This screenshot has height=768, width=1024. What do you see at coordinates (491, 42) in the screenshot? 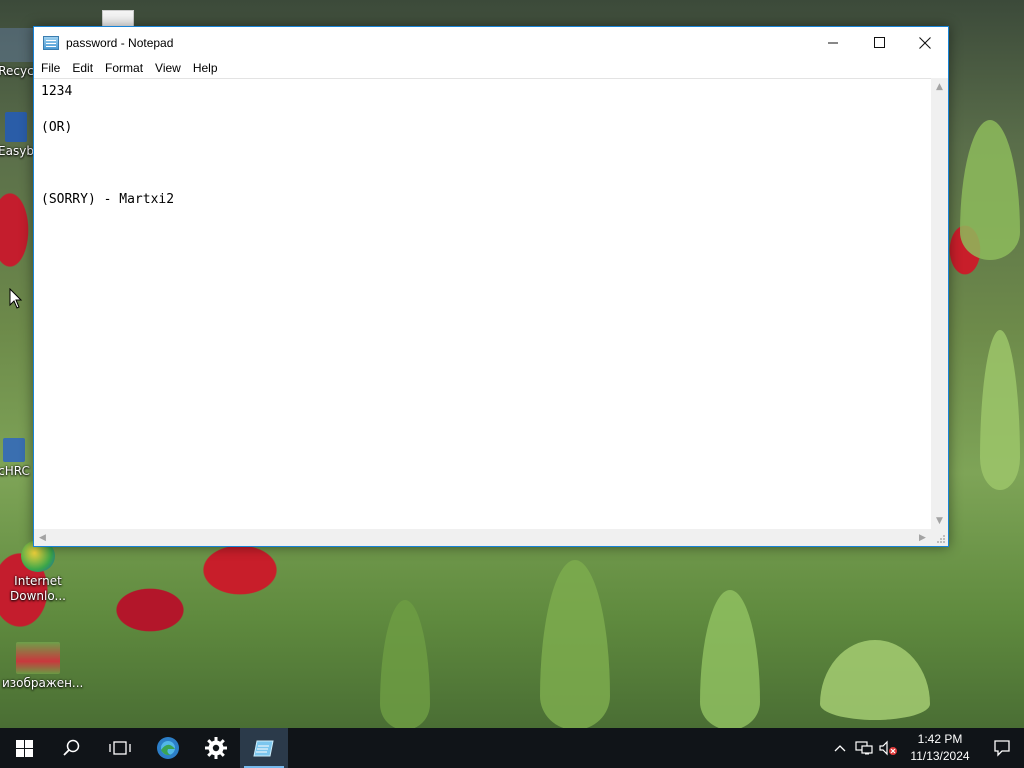
I see `title-bar: password - Notepad` at bounding box center [491, 42].